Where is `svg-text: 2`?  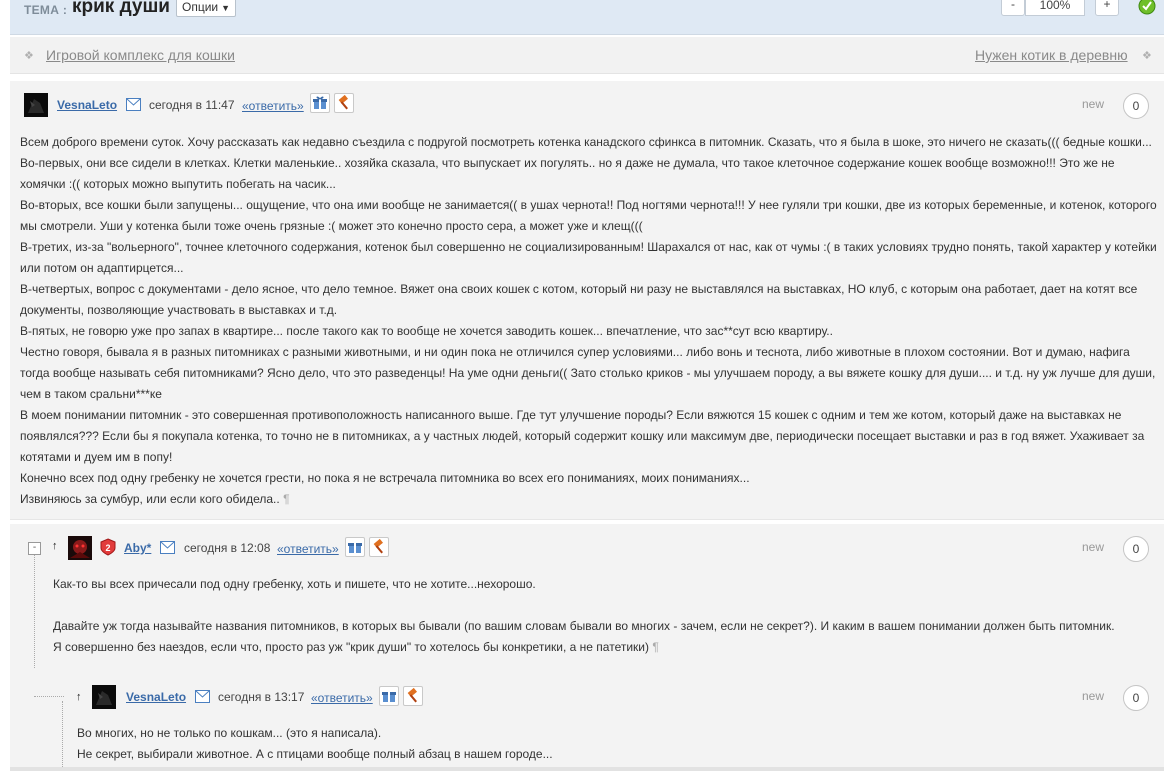
svg-text: 2 is located at coordinates (107, 548).